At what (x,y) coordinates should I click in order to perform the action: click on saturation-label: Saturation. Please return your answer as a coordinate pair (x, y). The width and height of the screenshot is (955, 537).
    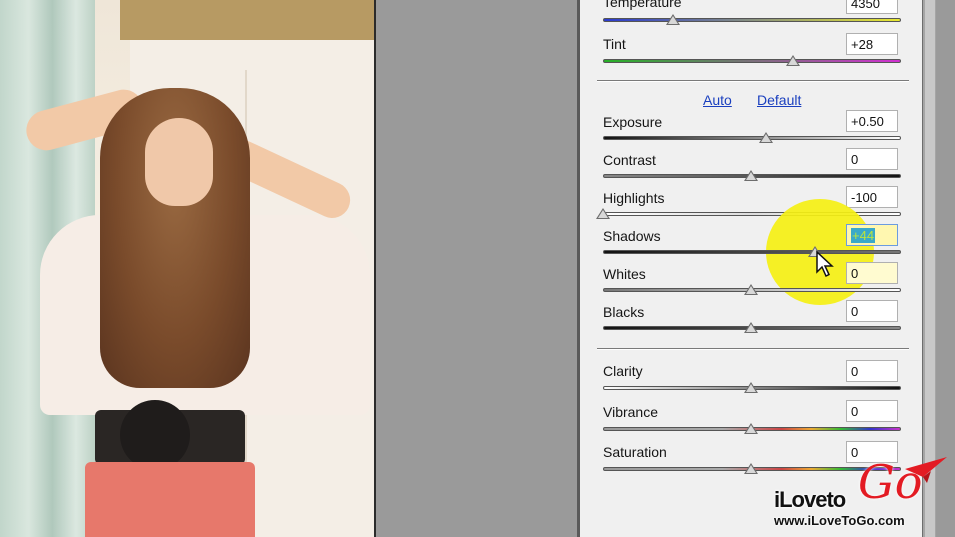
    Looking at the image, I should click on (635, 452).